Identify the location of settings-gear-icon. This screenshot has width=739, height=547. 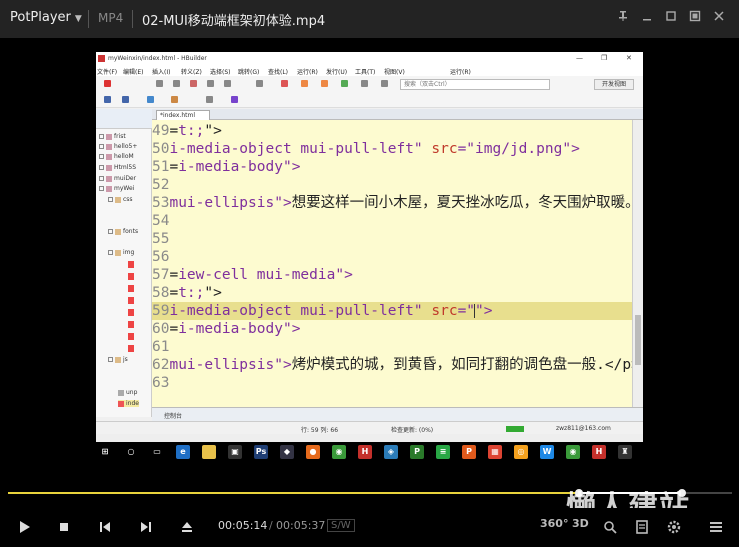
(674, 527).